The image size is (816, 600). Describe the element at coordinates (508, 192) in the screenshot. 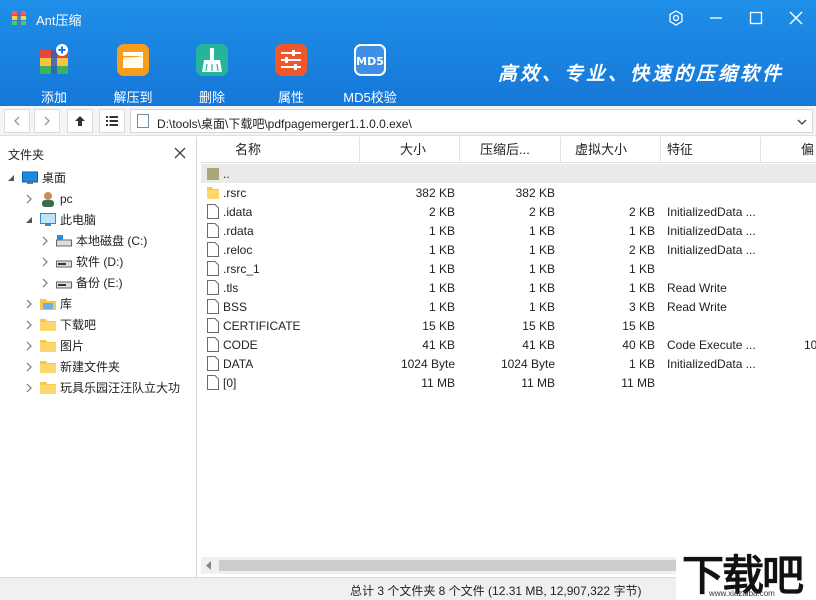

I see `table-row: .rsrc 382 KB 382 KB` at that location.